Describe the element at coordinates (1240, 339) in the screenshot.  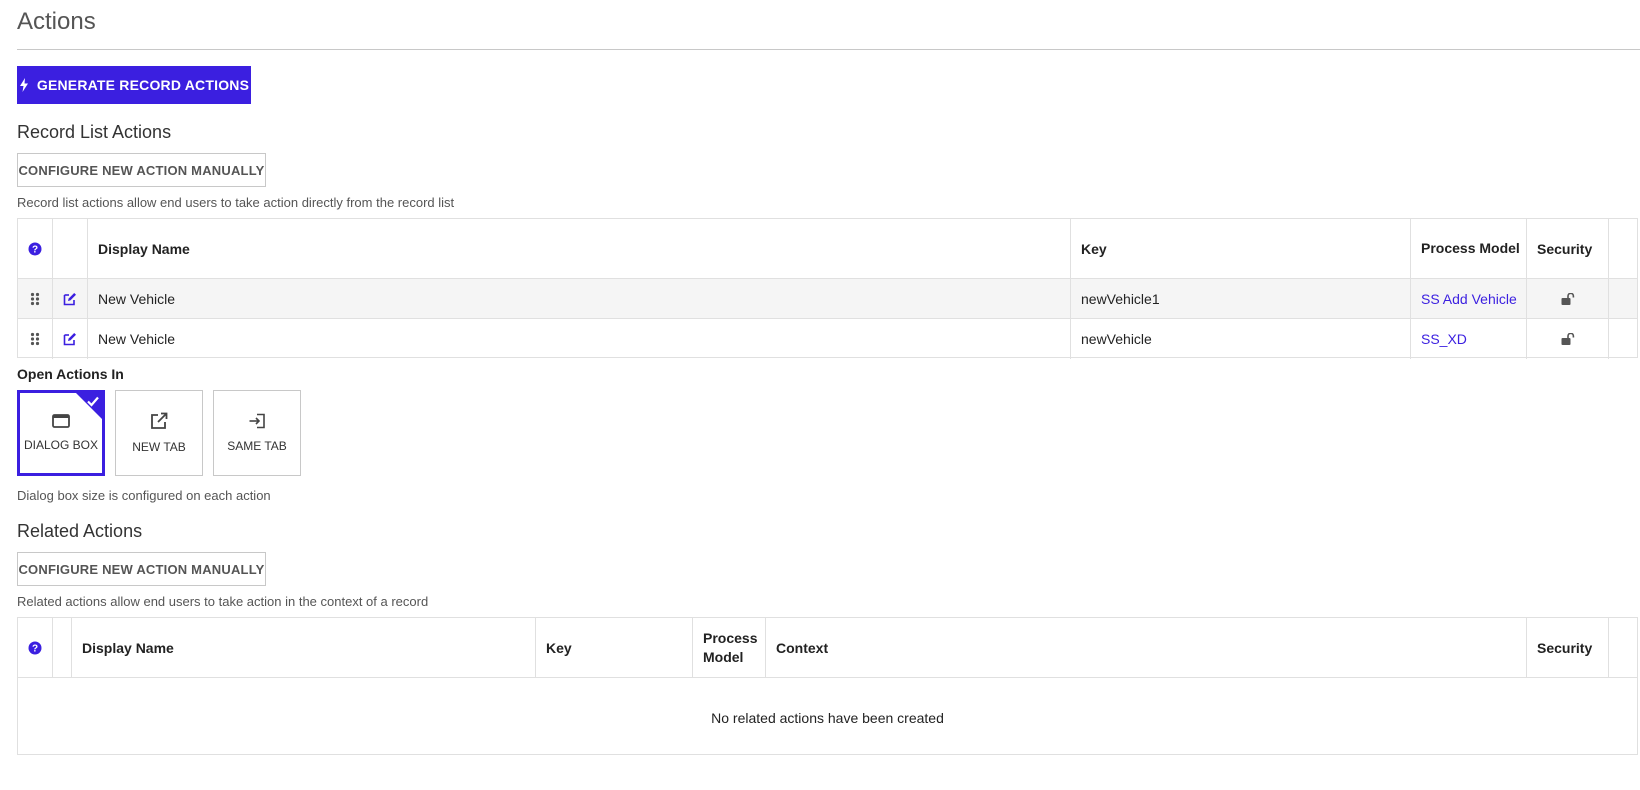
I see `row-key: newVehicle` at that location.